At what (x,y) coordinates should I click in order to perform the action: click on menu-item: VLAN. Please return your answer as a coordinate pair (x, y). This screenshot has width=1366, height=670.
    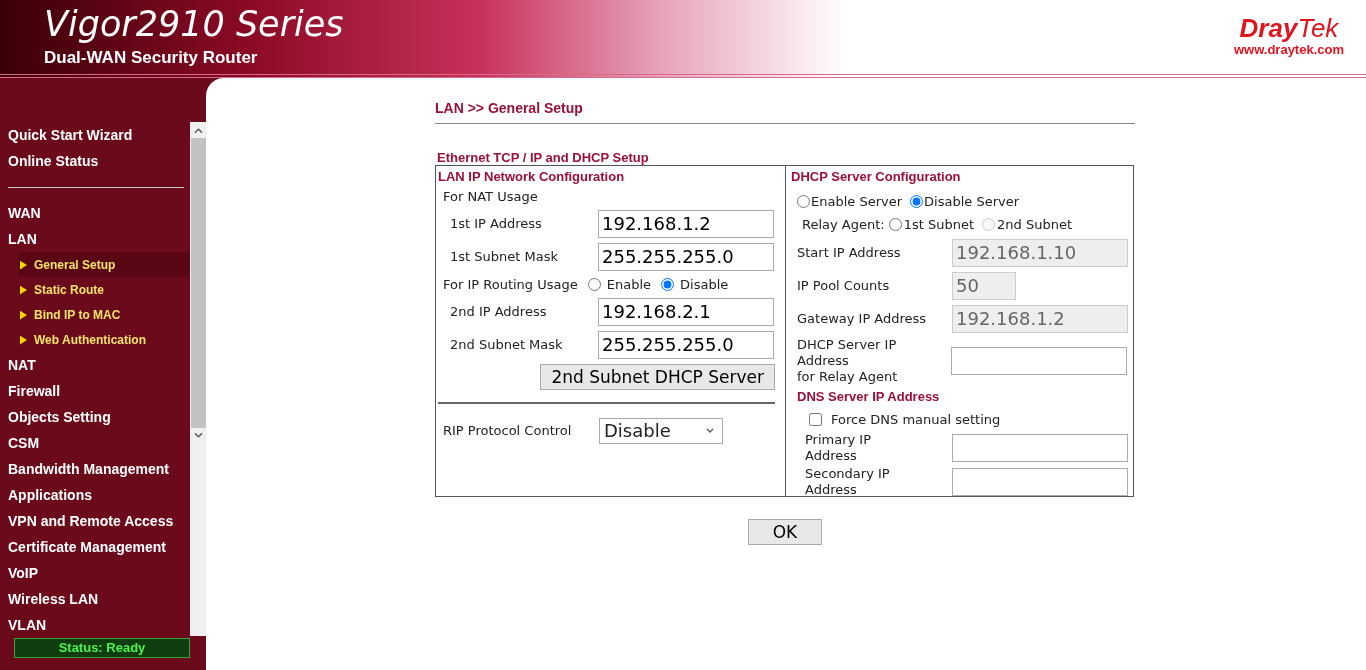
    Looking at the image, I should click on (95, 625).